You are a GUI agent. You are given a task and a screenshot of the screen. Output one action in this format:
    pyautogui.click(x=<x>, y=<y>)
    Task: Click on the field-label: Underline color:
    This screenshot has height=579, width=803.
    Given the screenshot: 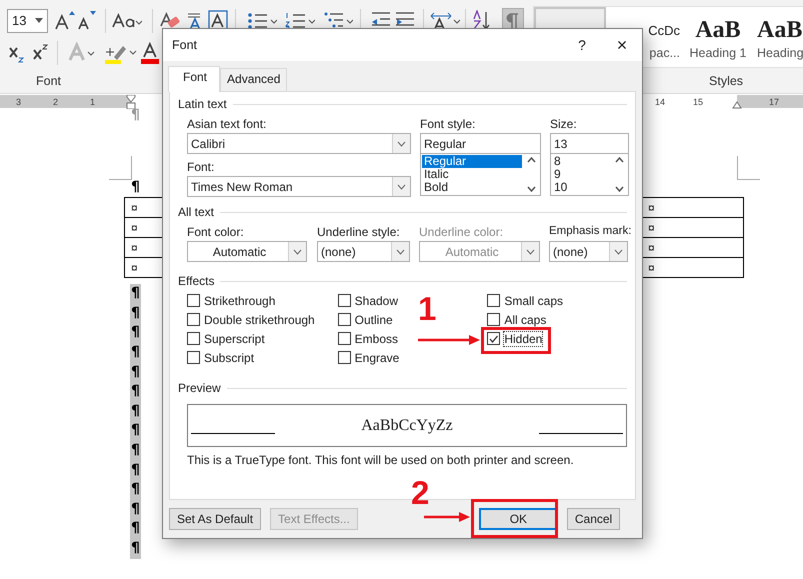 What is the action you would take?
    pyautogui.click(x=461, y=232)
    